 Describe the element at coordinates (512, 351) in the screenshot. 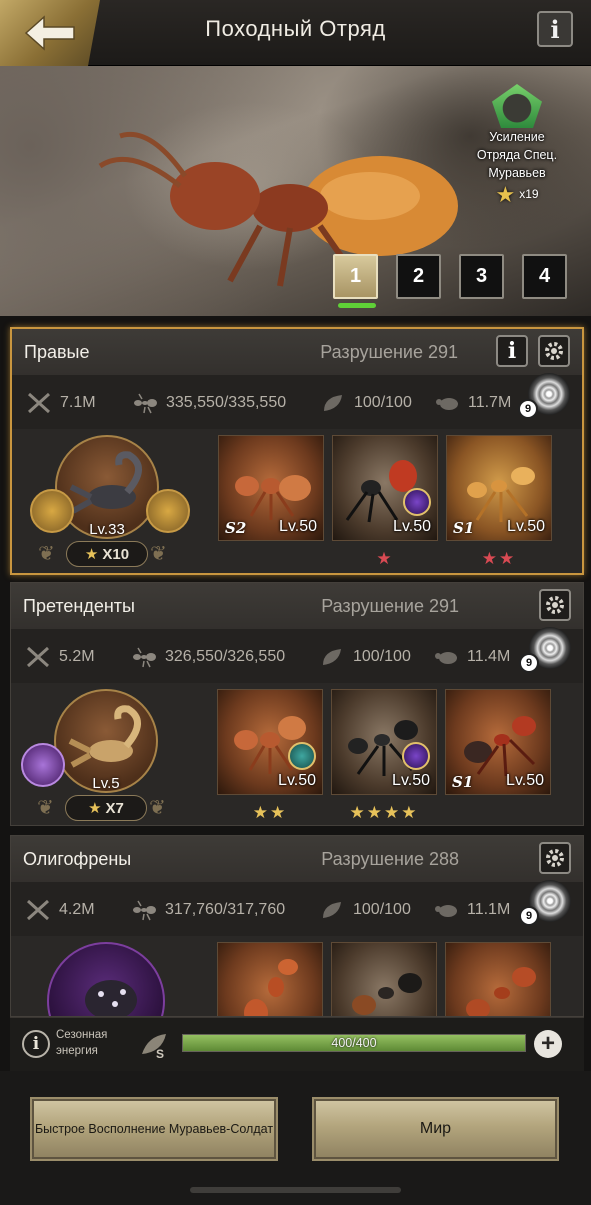

I see `squad-info-button: i` at that location.